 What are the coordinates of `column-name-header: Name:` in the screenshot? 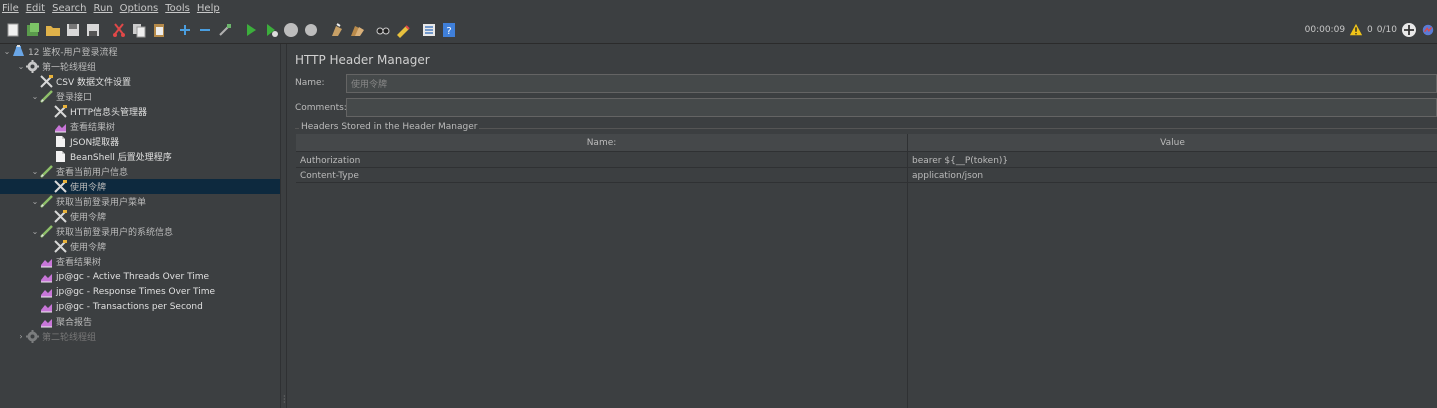 It's located at (602, 143).